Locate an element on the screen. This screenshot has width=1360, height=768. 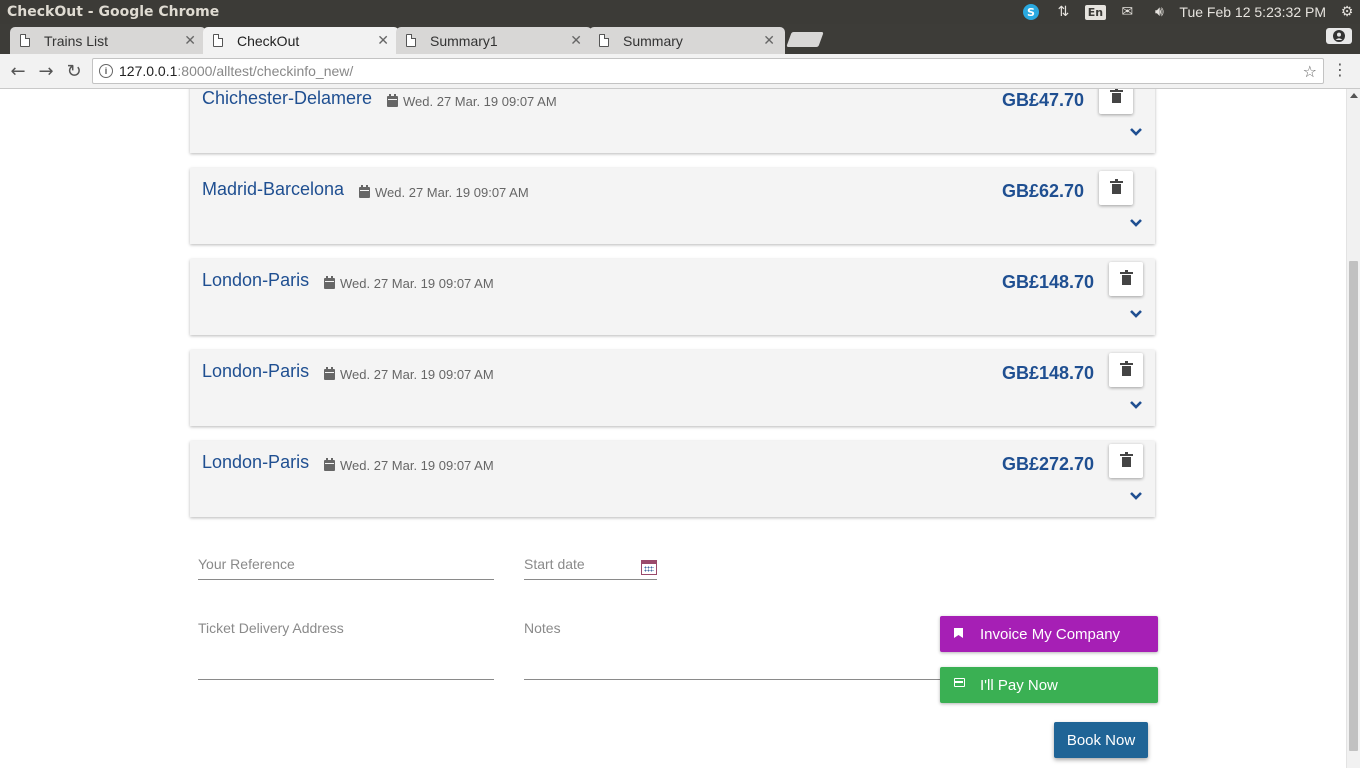
credit-card-icon is located at coordinates (959, 682).